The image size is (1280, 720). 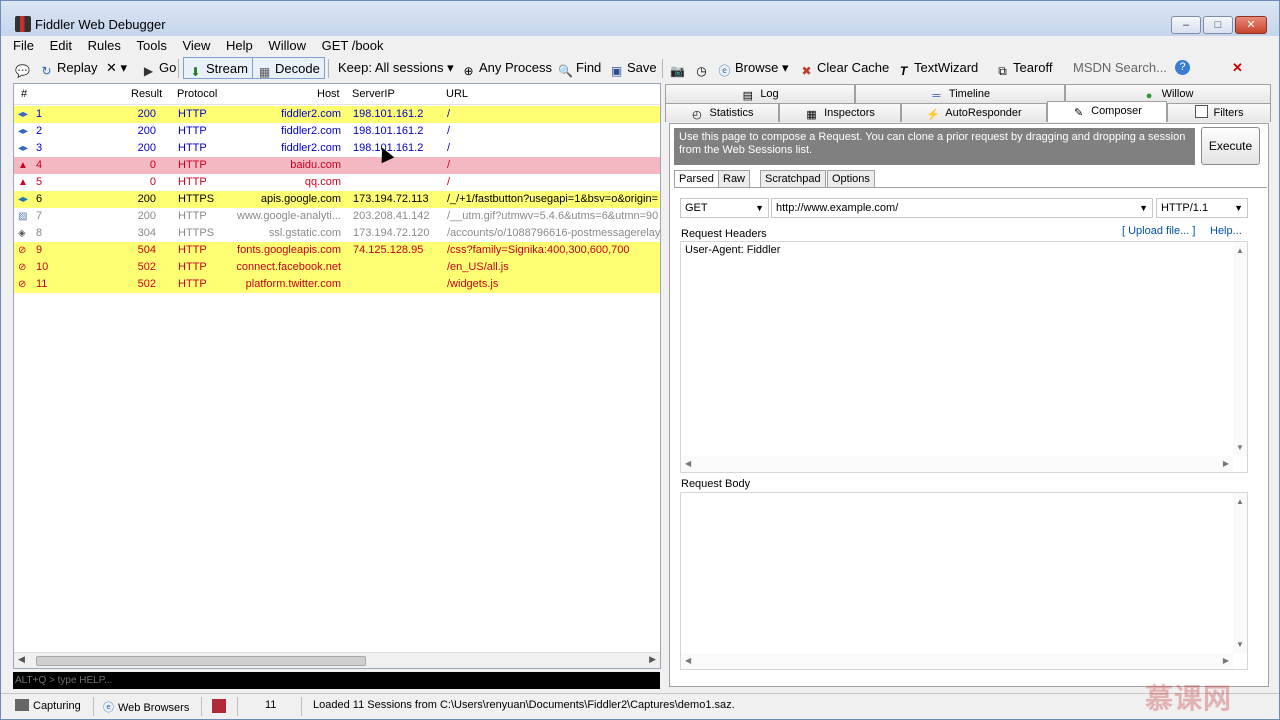 I want to click on close-window-button: ✕, so click(x=1251, y=25).